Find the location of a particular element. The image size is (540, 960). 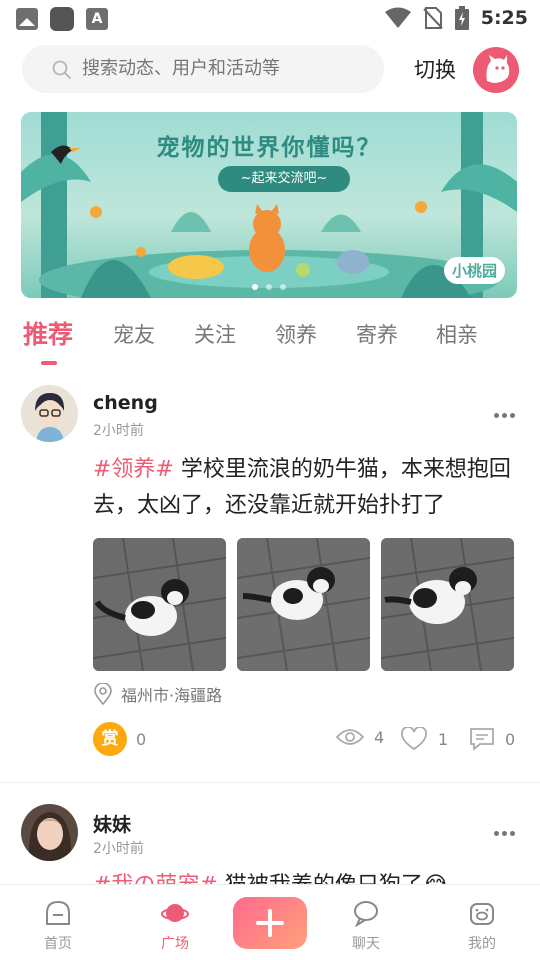

views-stat: 4 is located at coordinates (360, 737).